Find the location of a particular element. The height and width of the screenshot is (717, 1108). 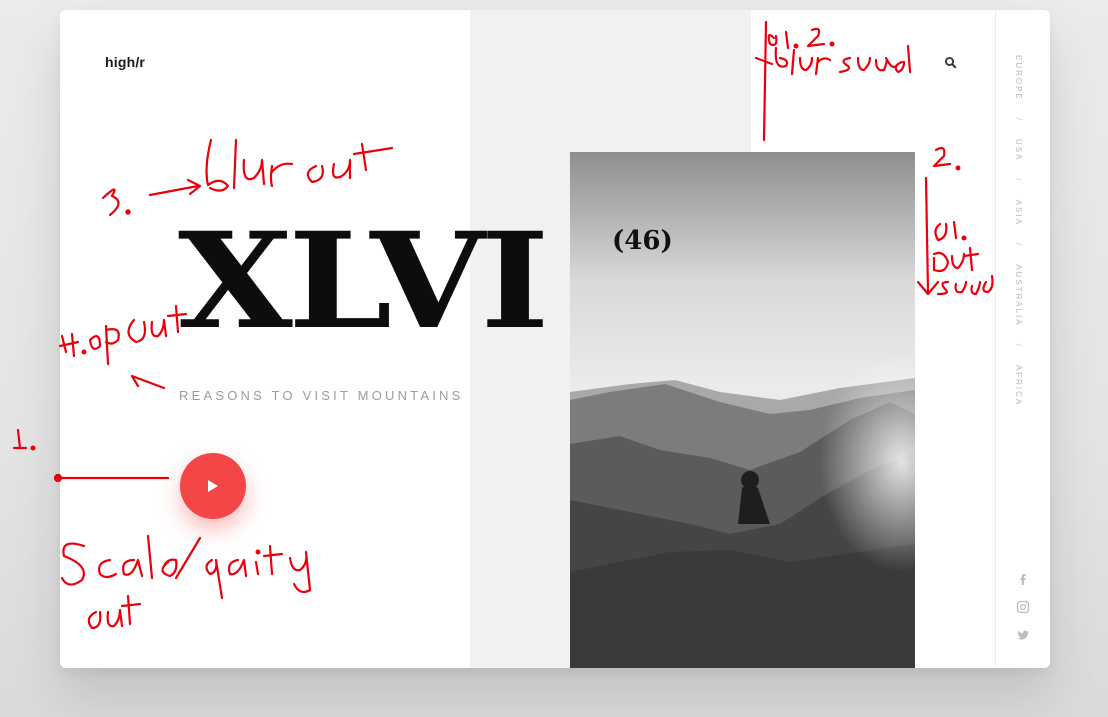

hero-count: (46) is located at coordinates (642, 241).